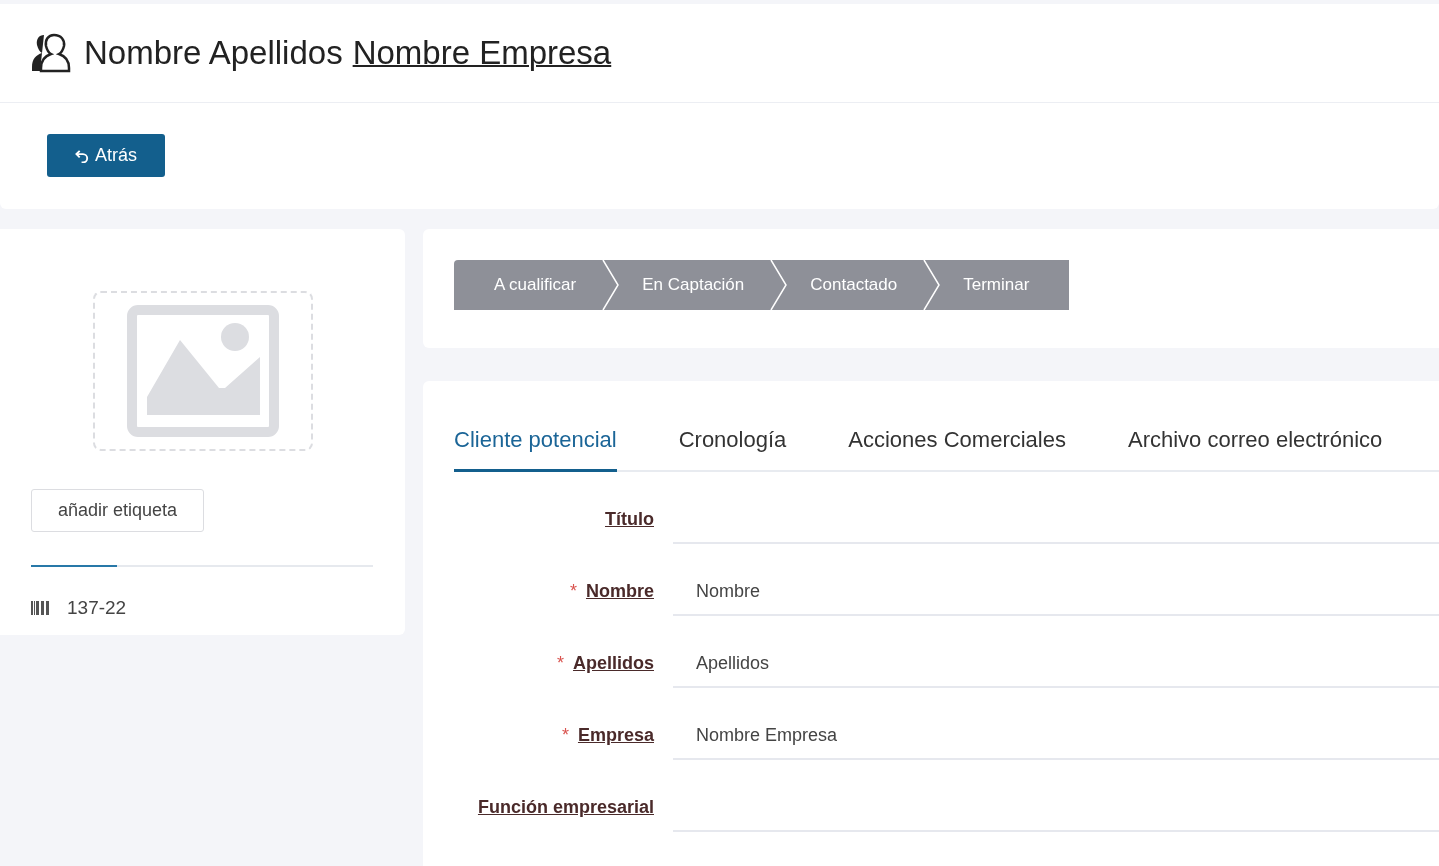 The height and width of the screenshot is (866, 1439). Describe the element at coordinates (1255, 445) in the screenshot. I see `tab: Archivo correo electrónico` at that location.